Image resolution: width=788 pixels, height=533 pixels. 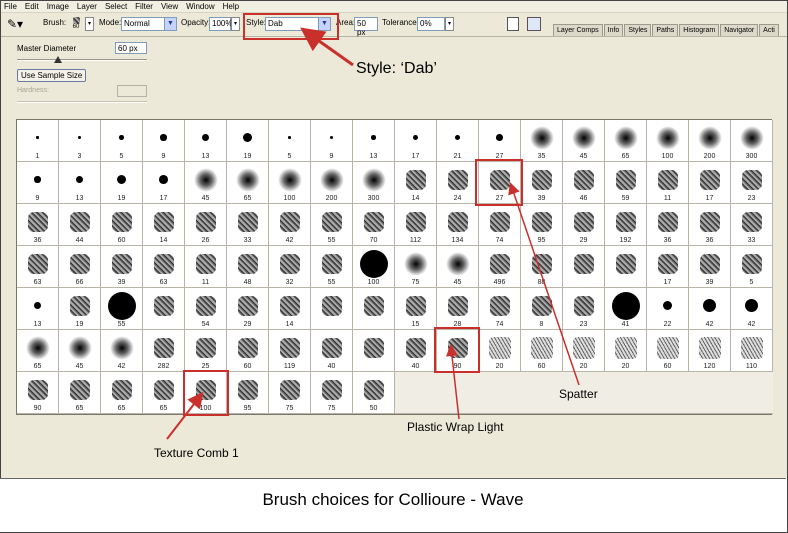 I want to click on figure-caption: Brush choices for Collioure - Wave, so click(x=393, y=505).